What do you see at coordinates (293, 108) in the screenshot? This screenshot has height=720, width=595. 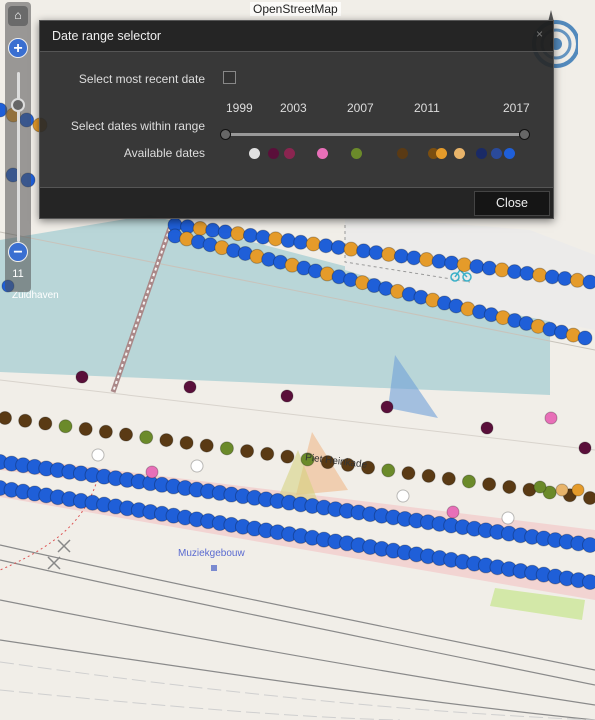 I see `year-tick-2003: 2003` at bounding box center [293, 108].